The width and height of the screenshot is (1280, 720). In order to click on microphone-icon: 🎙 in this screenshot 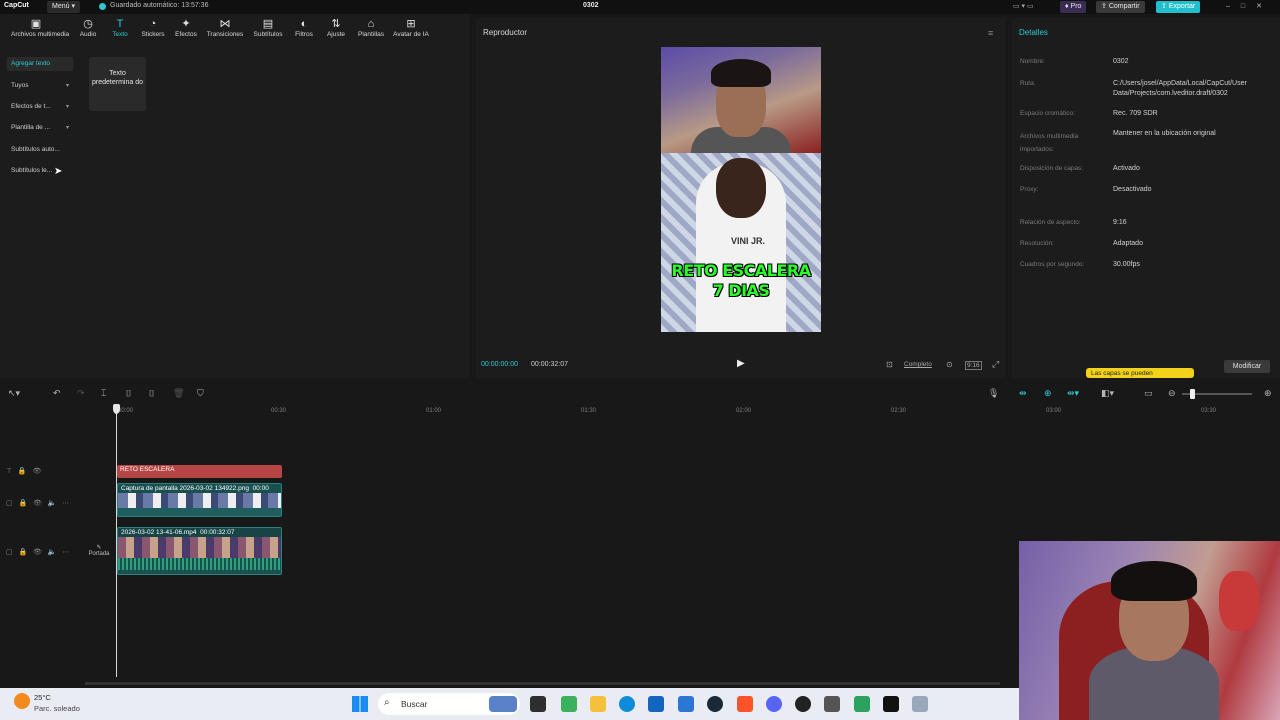, I will do `click(993, 393)`.